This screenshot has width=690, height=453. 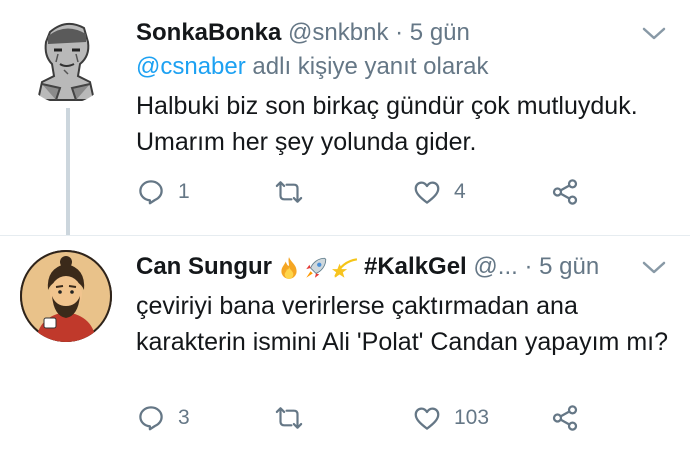 What do you see at coordinates (208, 32) in the screenshot?
I see `display-name: SonkaBonka` at bounding box center [208, 32].